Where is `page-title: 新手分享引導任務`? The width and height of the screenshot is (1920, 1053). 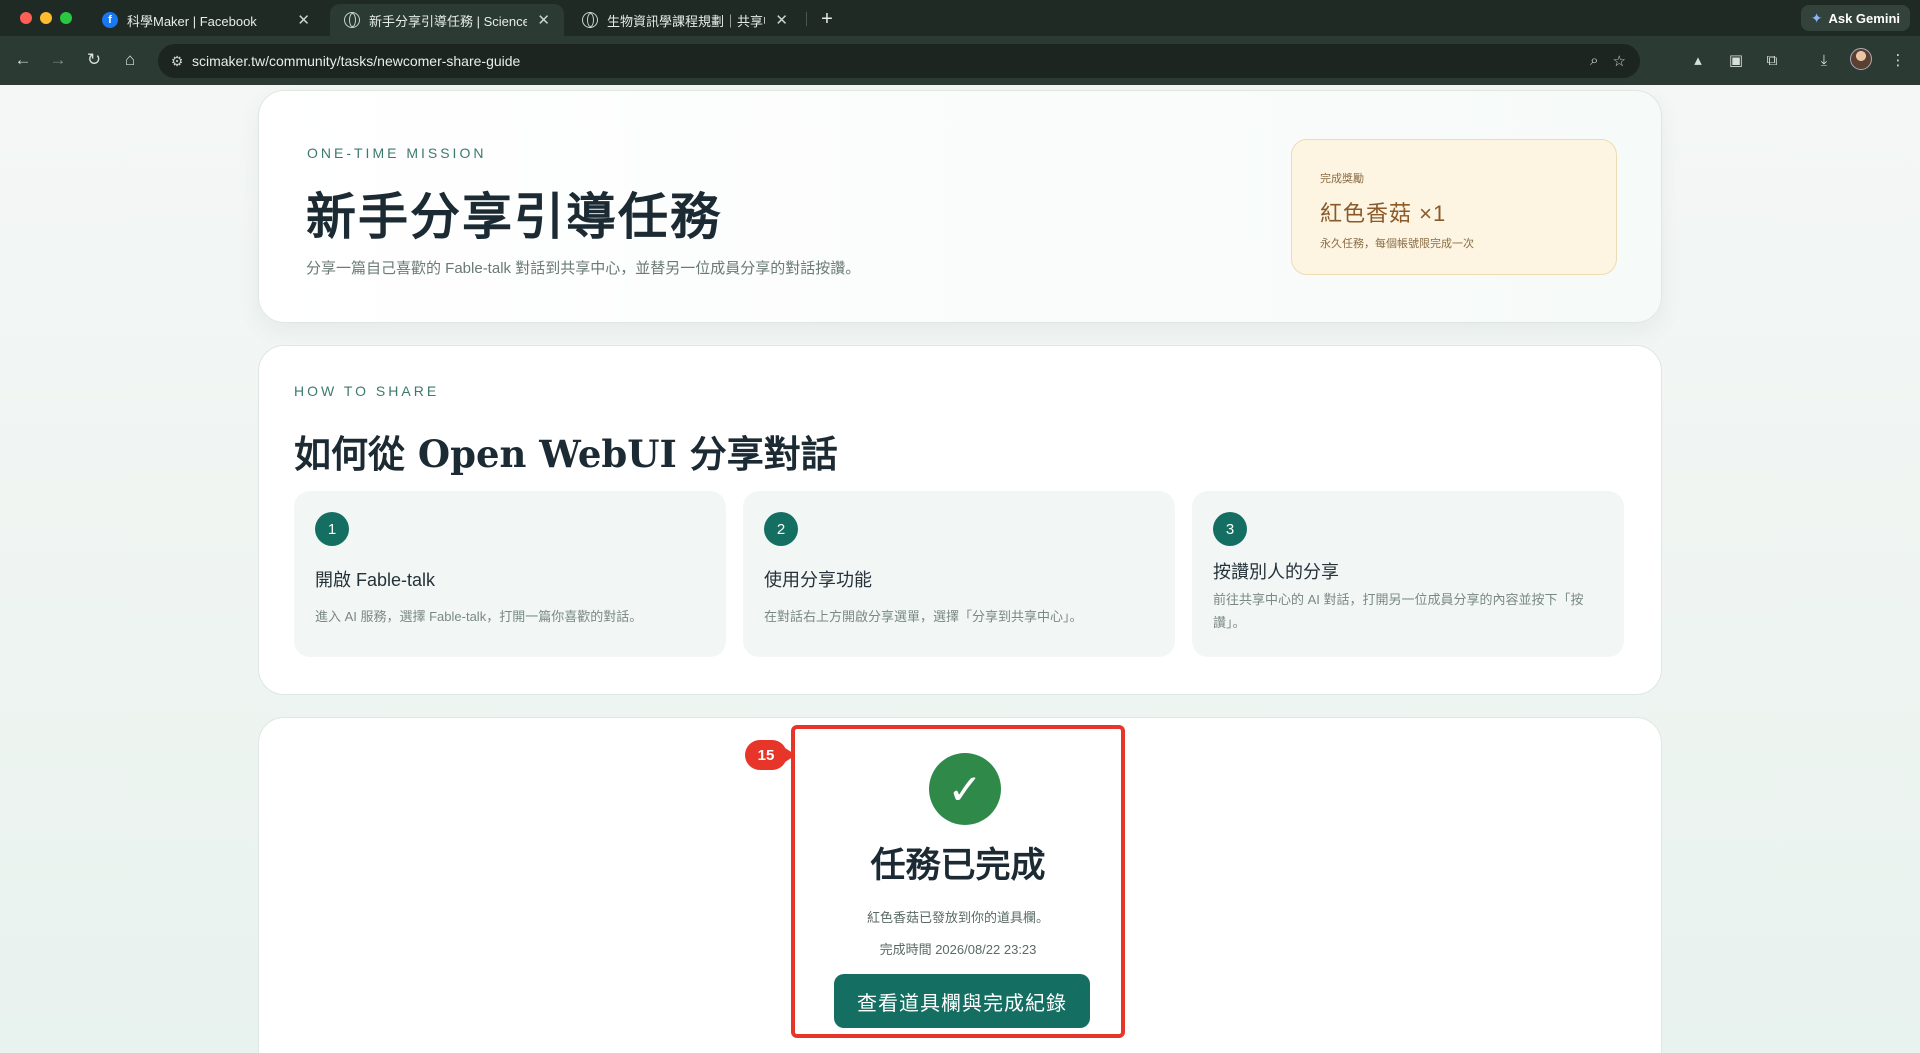 page-title: 新手分享引導任務 is located at coordinates (514, 216).